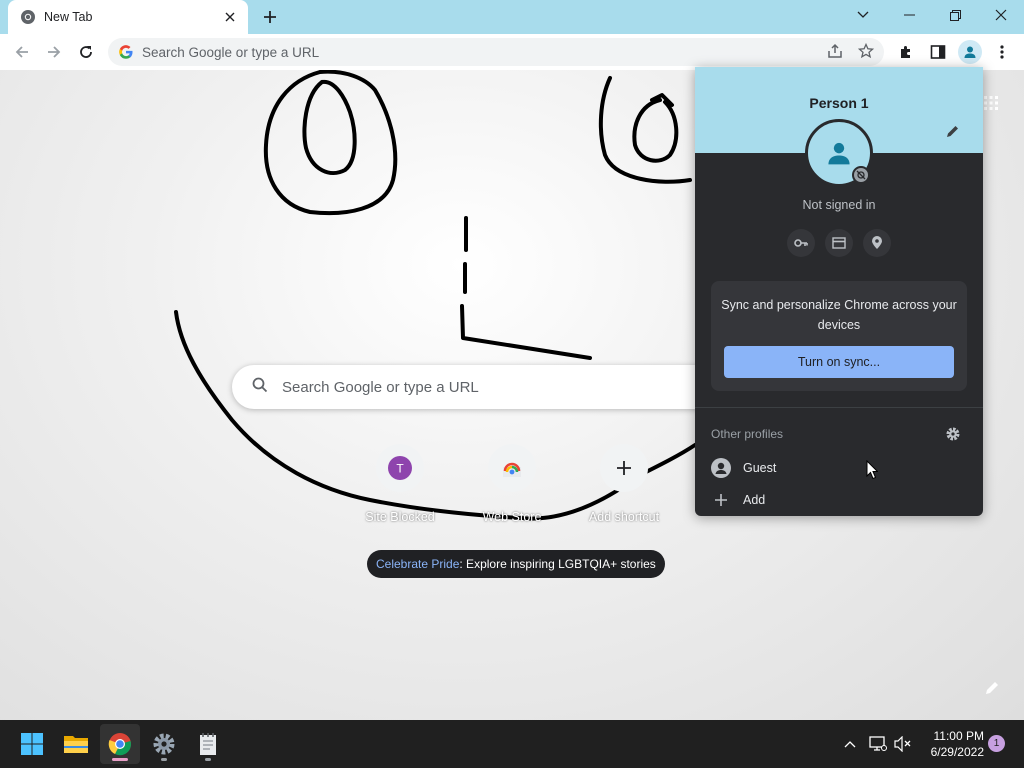 The width and height of the screenshot is (1024, 768). Describe the element at coordinates (863, 15) in the screenshot. I see `tab-search-chevron-icon` at that location.